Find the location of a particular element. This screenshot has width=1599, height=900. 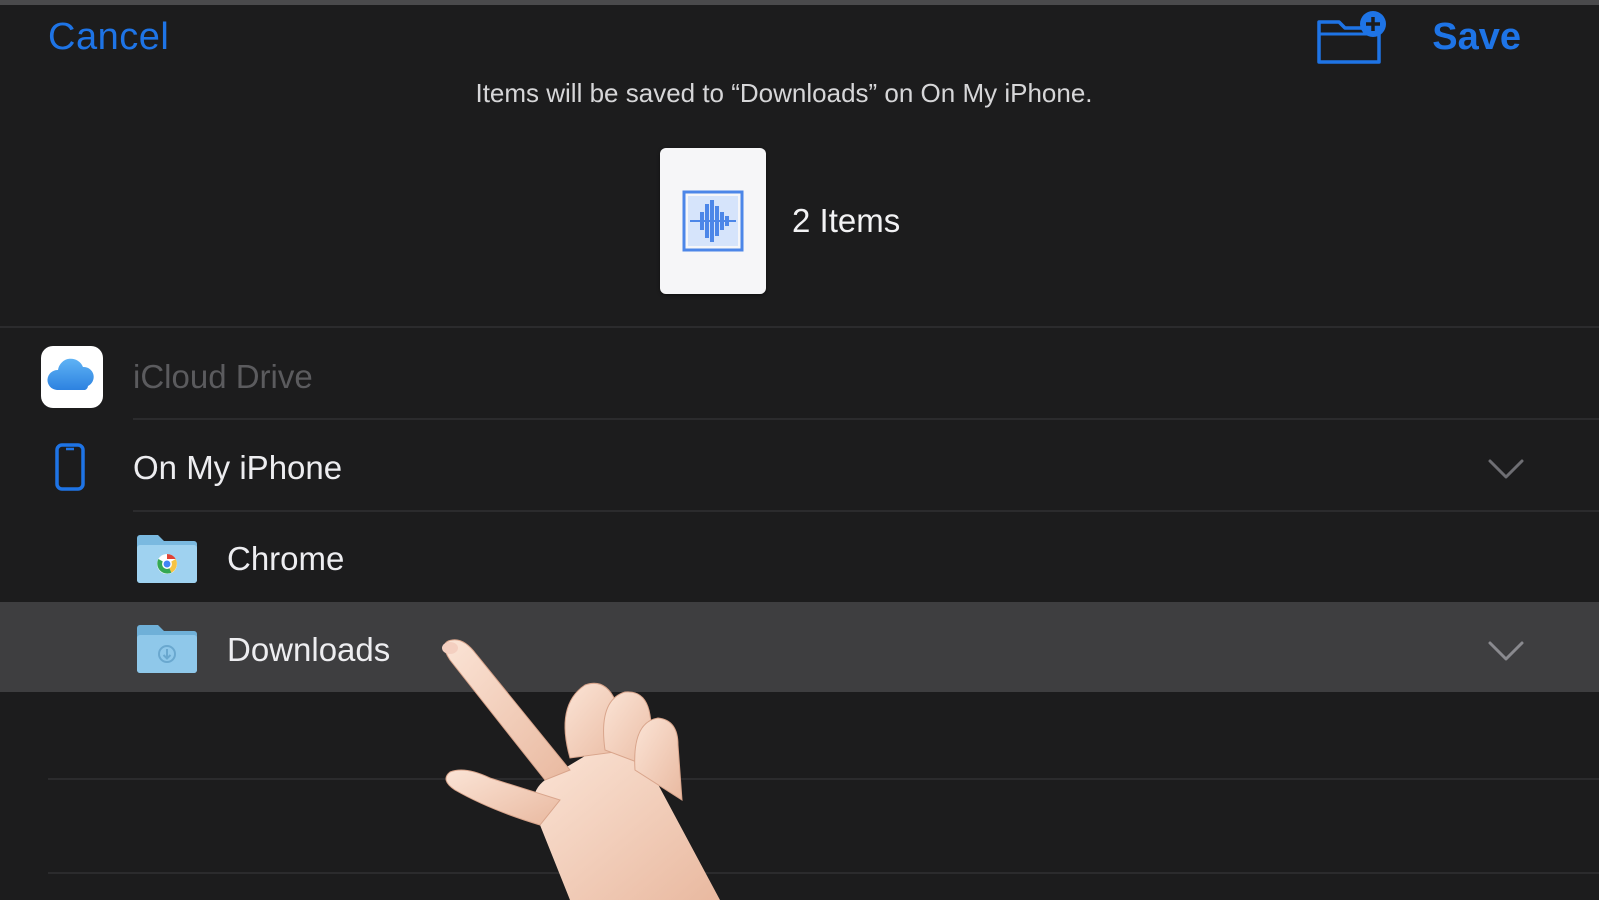

location-row-icloud-drive: iCloud Drive is located at coordinates (799, 374).